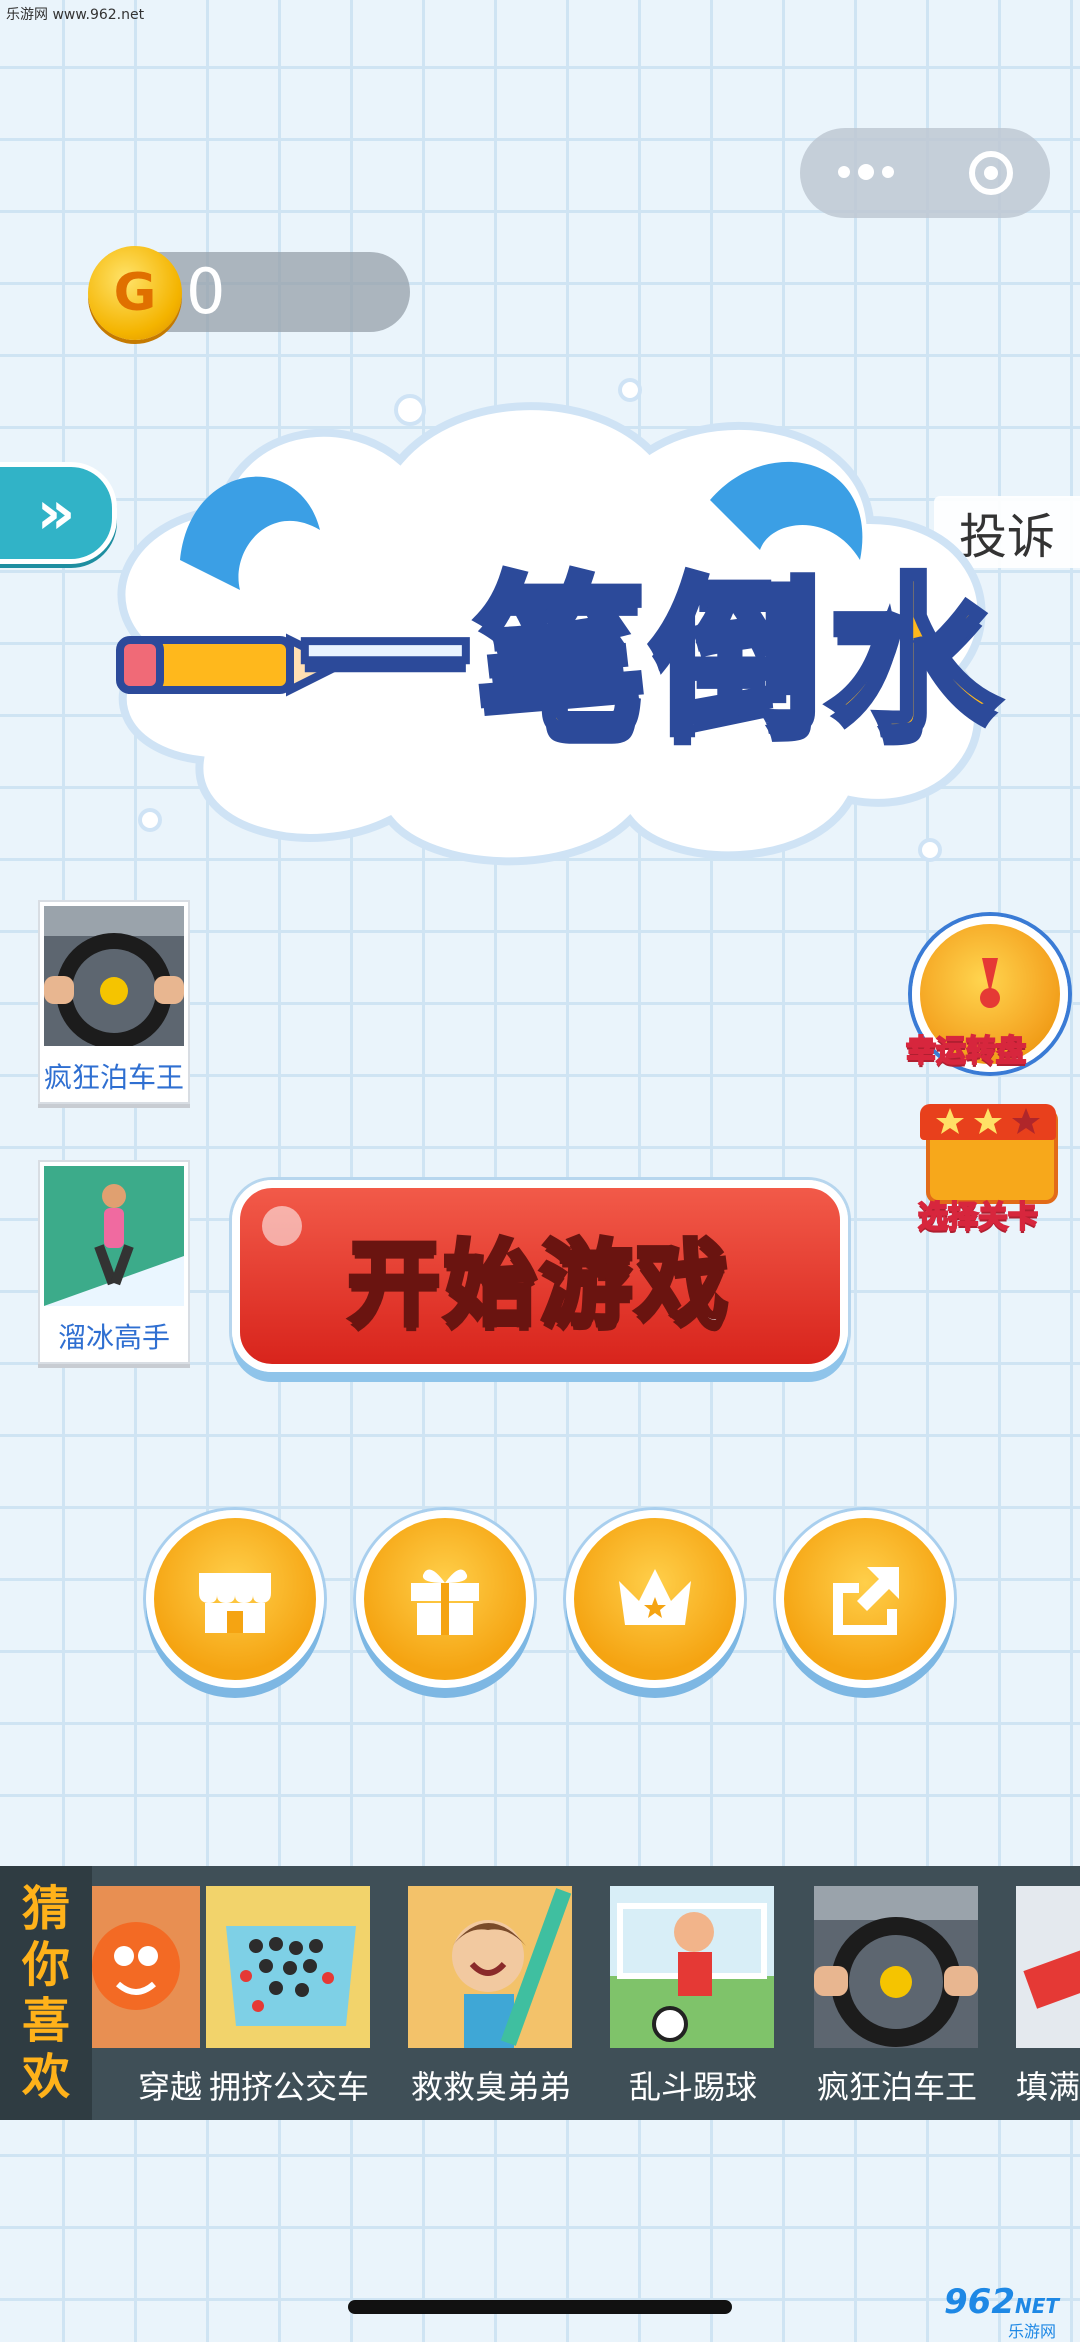 This screenshot has height=2342, width=1080. I want to click on recommend-item: 乱斗踢球, so click(693, 1997).